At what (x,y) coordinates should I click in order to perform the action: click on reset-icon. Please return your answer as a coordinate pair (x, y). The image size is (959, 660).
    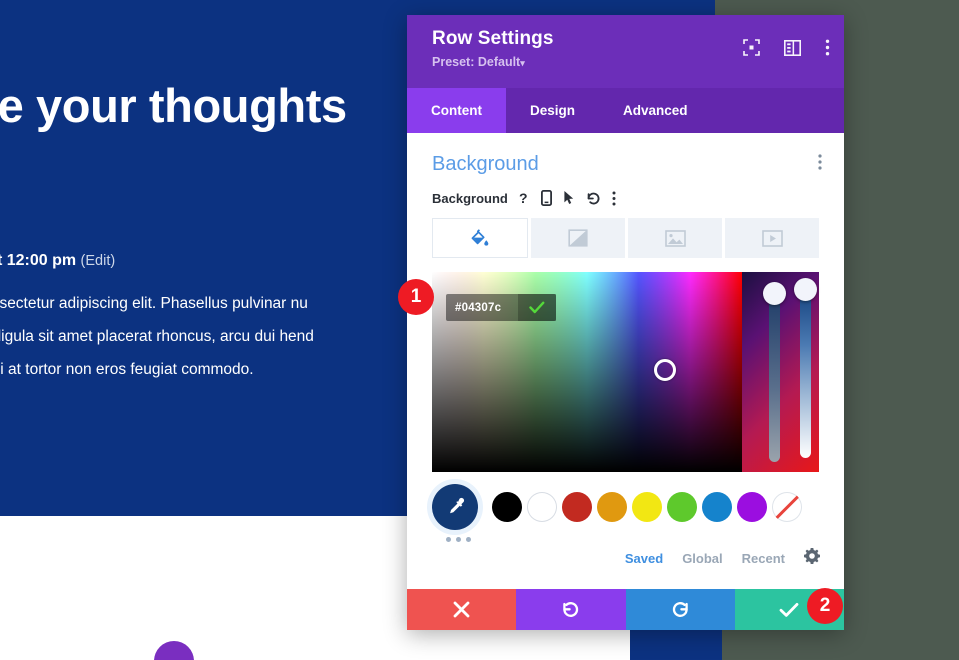
    Looking at the image, I should click on (593, 198).